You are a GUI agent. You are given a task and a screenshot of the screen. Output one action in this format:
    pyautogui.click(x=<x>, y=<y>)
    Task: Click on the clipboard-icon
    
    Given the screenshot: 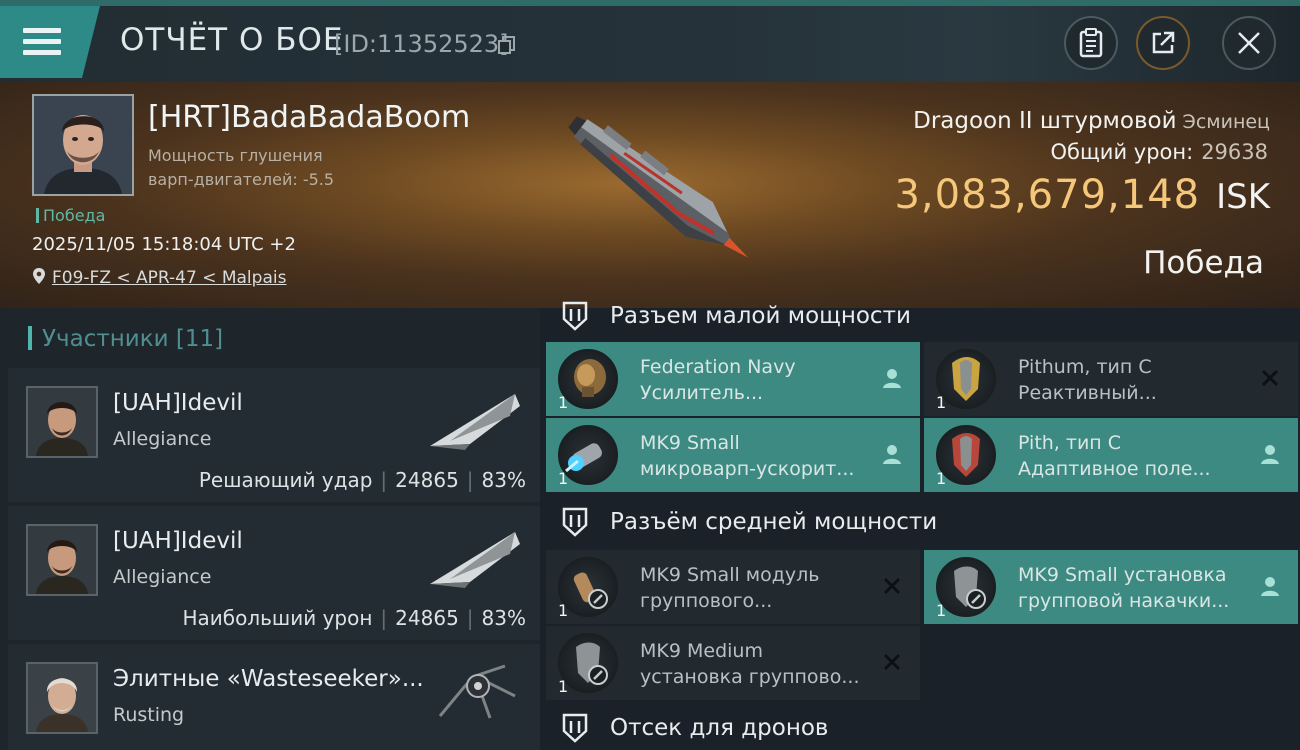 What is the action you would take?
    pyautogui.click(x=1091, y=43)
    